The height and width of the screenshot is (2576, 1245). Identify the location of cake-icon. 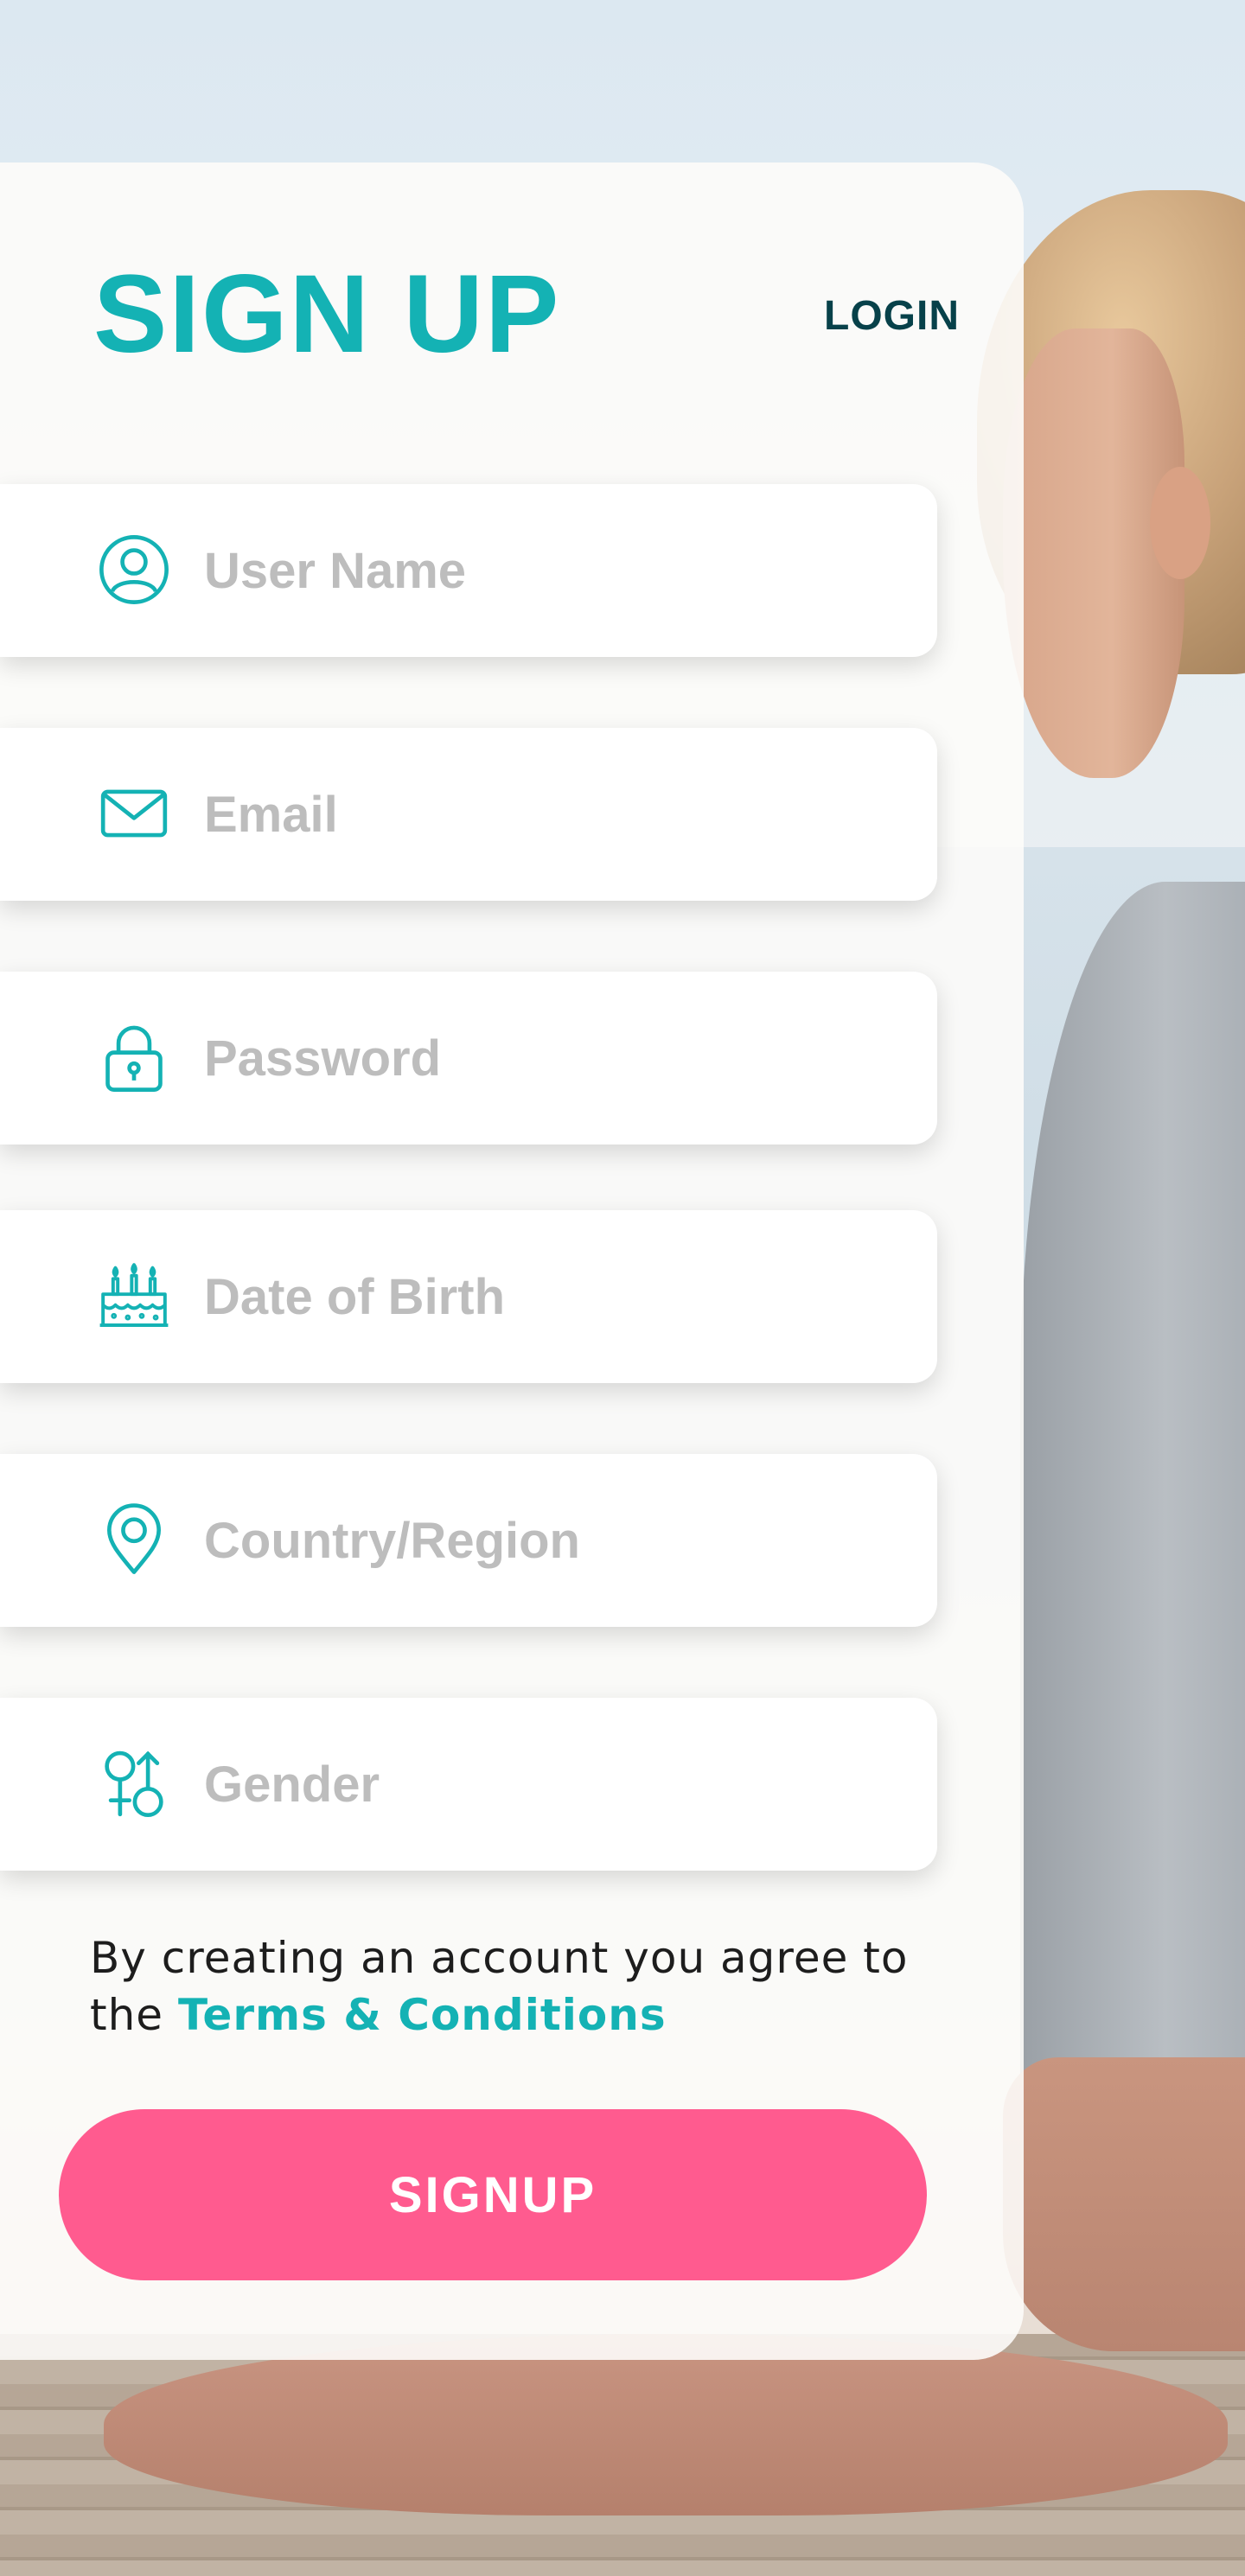
(134, 1296).